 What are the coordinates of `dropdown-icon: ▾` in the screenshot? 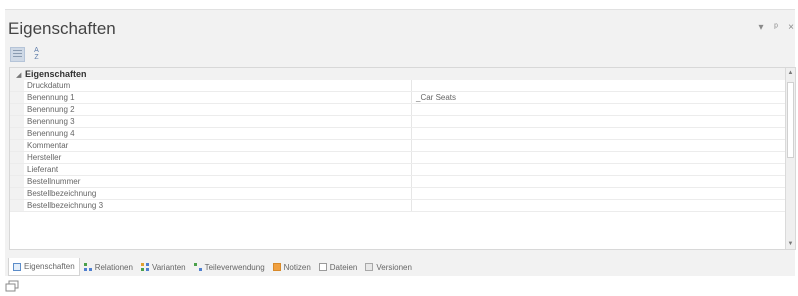 It's located at (761, 27).